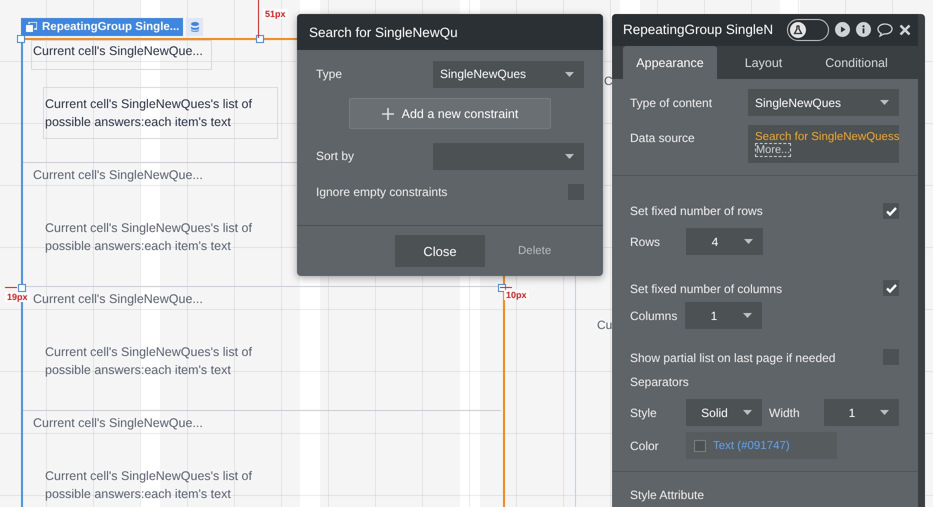 The image size is (933, 507). Describe the element at coordinates (707, 289) in the screenshot. I see `field-label: Set fixed number of columns` at that location.